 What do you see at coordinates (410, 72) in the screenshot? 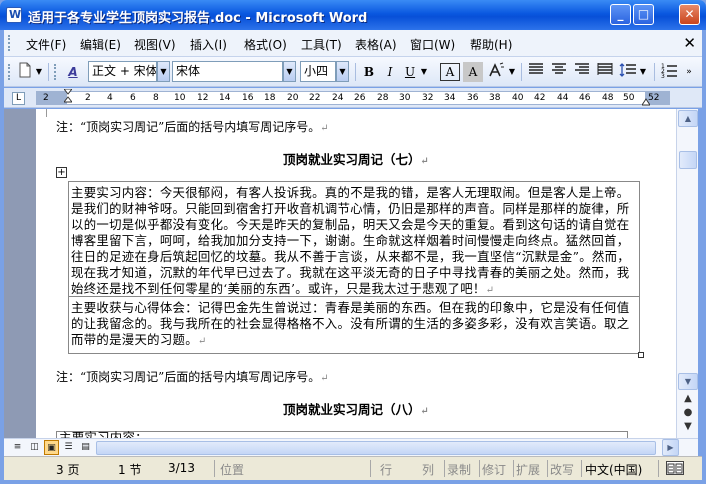
I see `underline-button: U` at bounding box center [410, 72].